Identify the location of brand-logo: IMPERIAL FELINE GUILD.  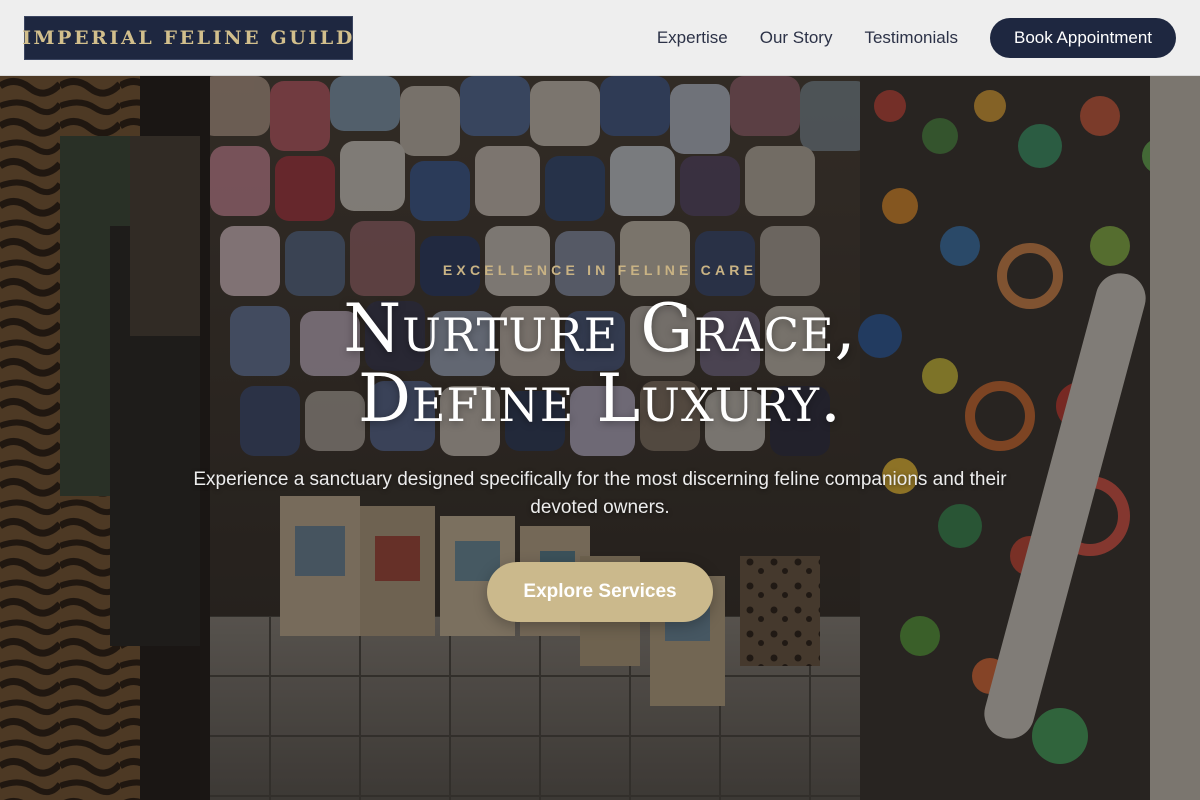
(188, 38).